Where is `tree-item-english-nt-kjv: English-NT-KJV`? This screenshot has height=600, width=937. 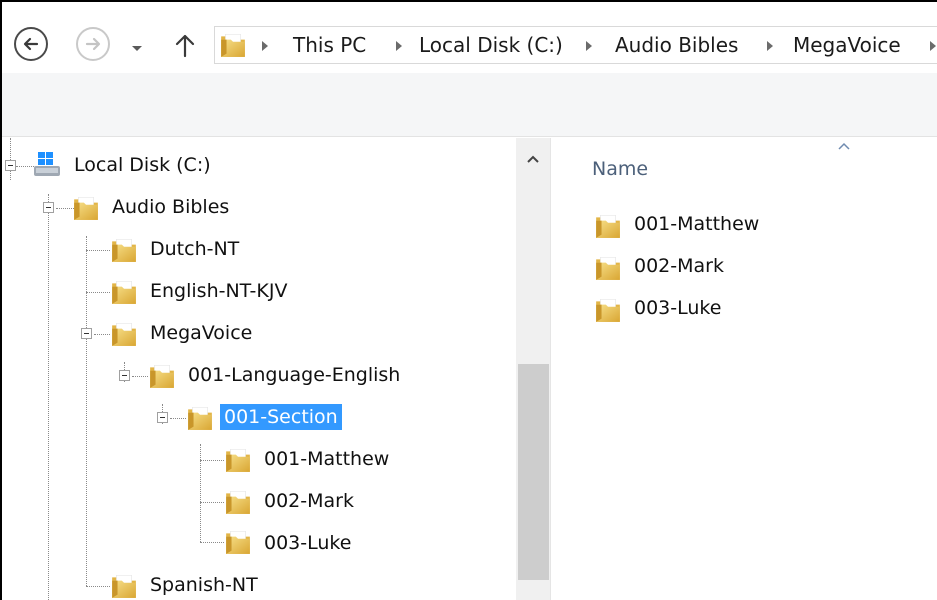 tree-item-english-nt-kjv: English-NT-KJV is located at coordinates (218, 291).